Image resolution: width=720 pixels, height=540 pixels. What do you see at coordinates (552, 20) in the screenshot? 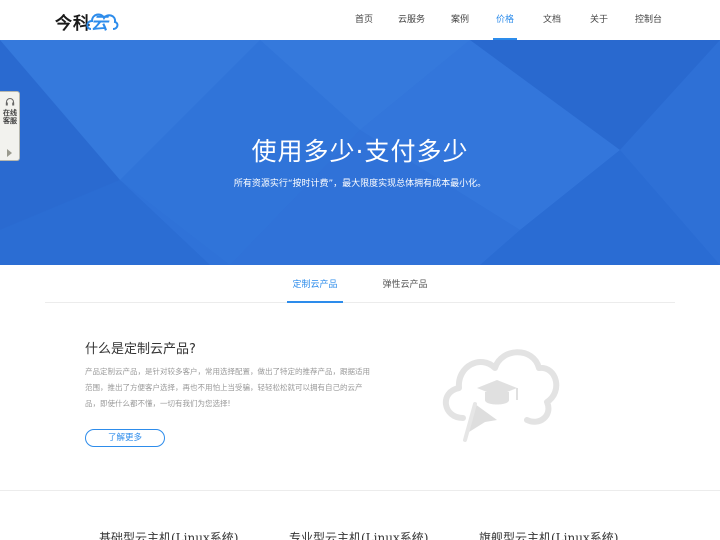
I see `nav-docs: 文档` at bounding box center [552, 20].